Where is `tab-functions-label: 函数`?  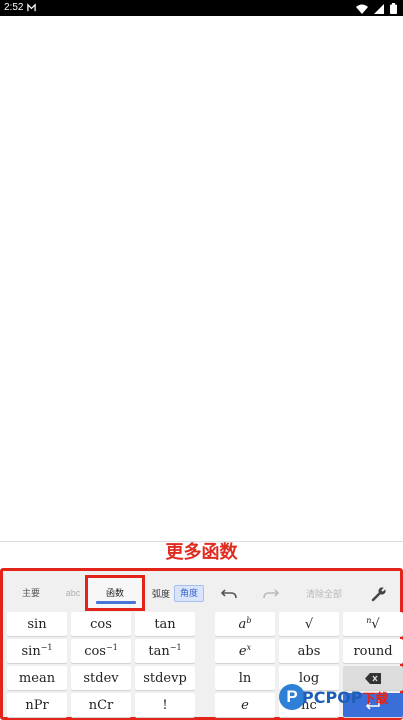
tab-functions-label: 函数 is located at coordinates (114, 593).